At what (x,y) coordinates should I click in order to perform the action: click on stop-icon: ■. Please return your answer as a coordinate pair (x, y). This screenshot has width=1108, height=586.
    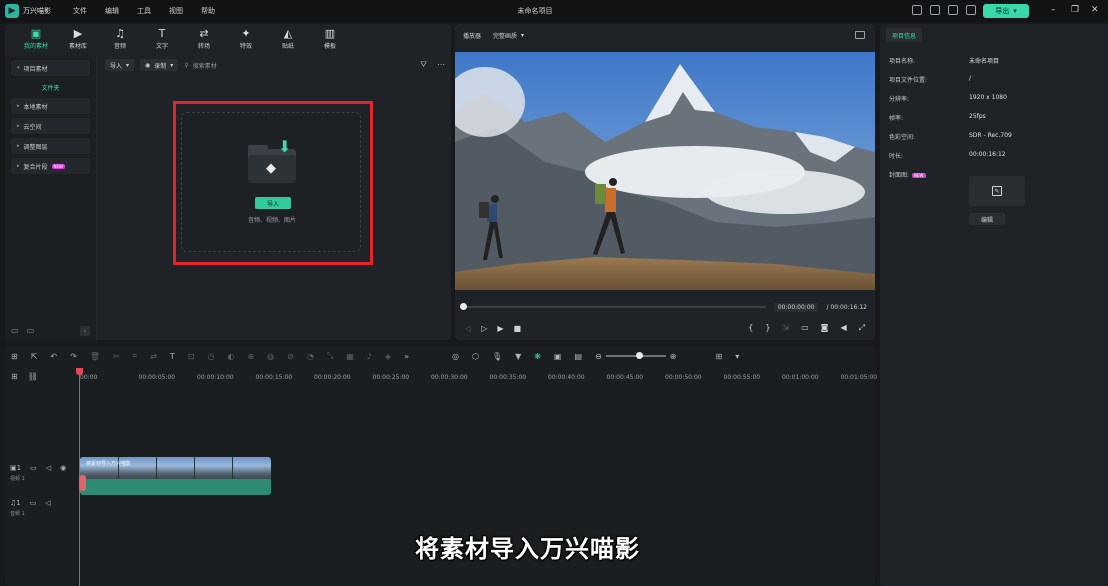
    Looking at the image, I should click on (517, 328).